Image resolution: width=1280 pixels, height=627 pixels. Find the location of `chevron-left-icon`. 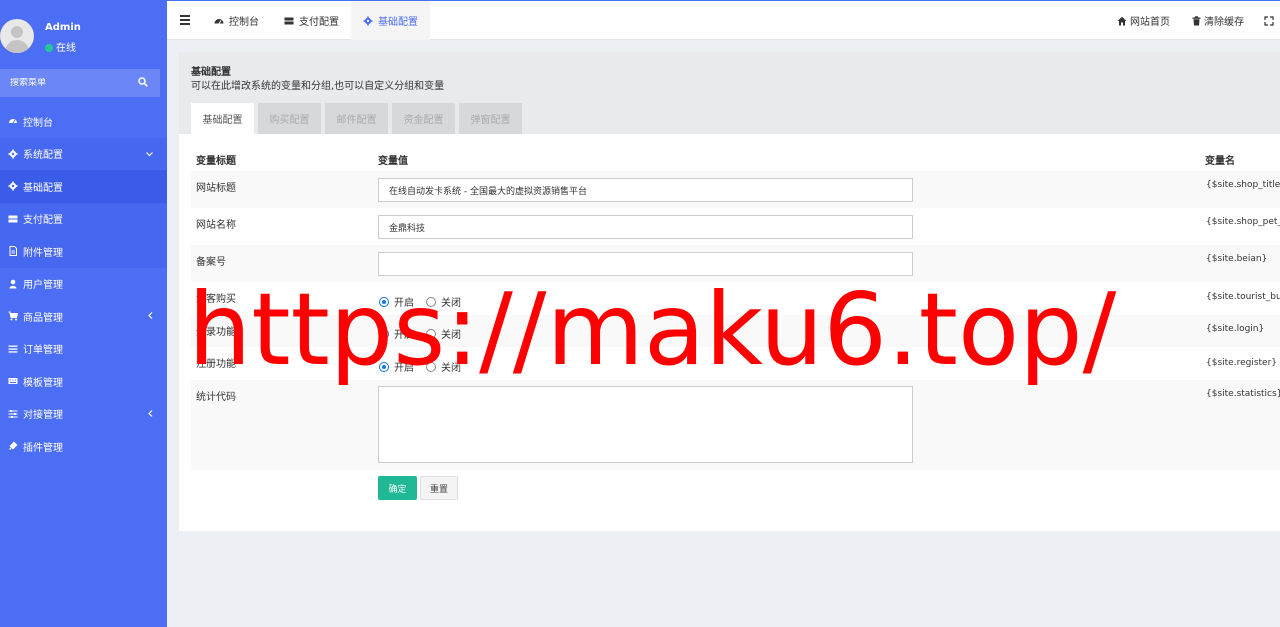

chevron-left-icon is located at coordinates (150, 414).